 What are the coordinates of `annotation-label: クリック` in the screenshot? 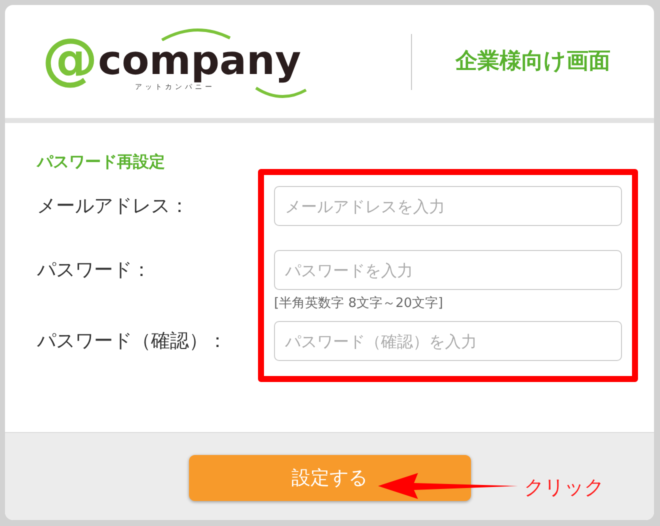 It's located at (564, 487).